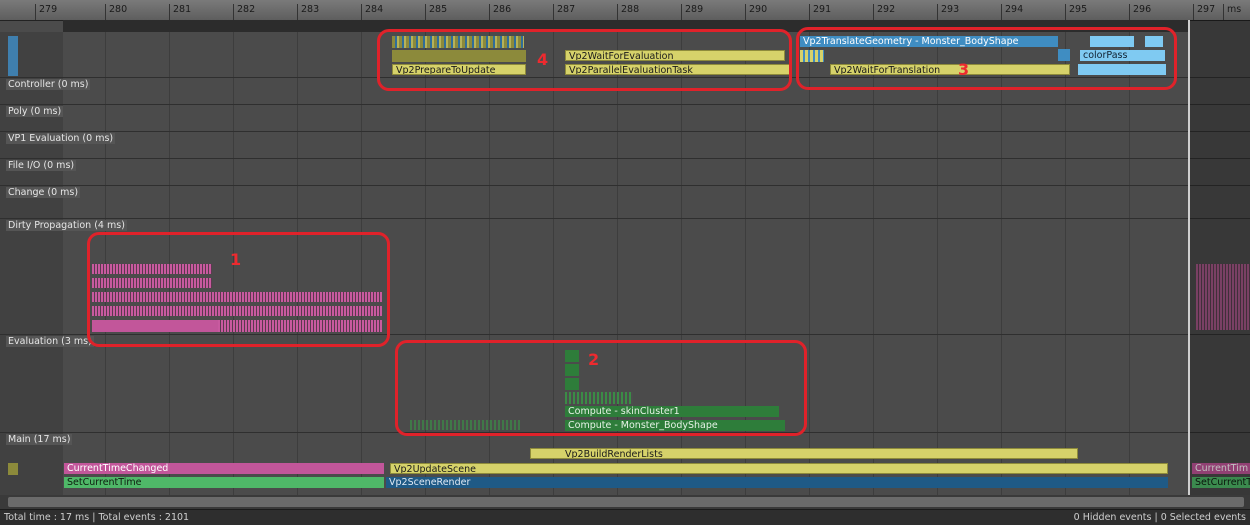 The width and height of the screenshot is (1250, 525). What do you see at coordinates (308, 12) in the screenshot?
I see `ruler-tick-283: 283` at bounding box center [308, 12].